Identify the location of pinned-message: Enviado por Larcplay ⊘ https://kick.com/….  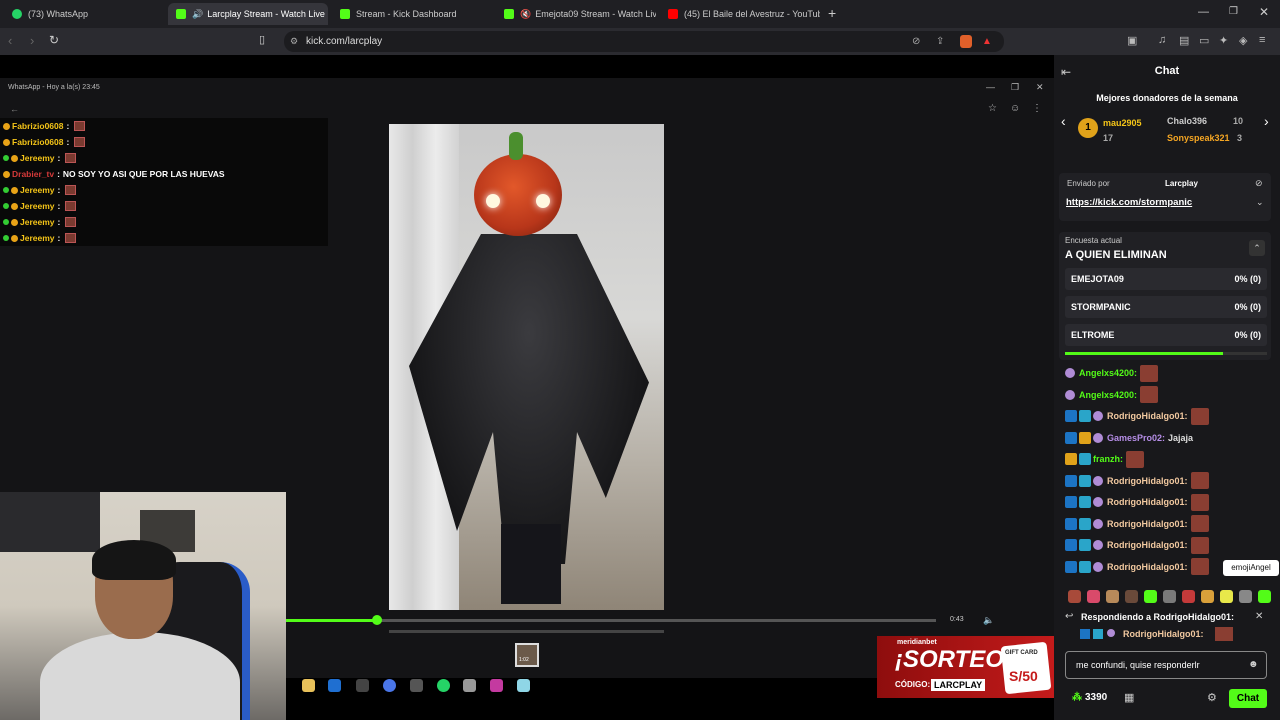
(1165, 197).